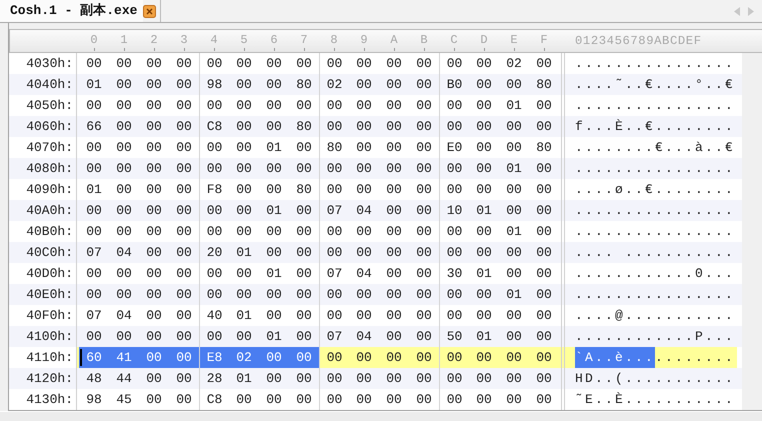 Image resolution: width=762 pixels, height=421 pixels. Describe the element at coordinates (514, 63) in the screenshot. I see `hex-byte: 02` at that location.